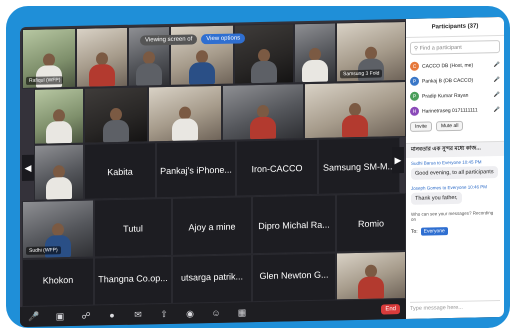 The width and height of the screenshot is (517, 334). What do you see at coordinates (449, 126) in the screenshot?
I see `mute-all-button: Mute all` at bounding box center [449, 126].